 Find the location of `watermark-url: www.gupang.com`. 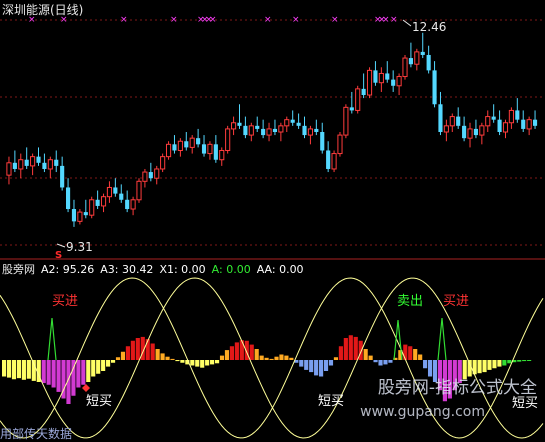

watermark-url: www.gupang.com is located at coordinates (422, 412).